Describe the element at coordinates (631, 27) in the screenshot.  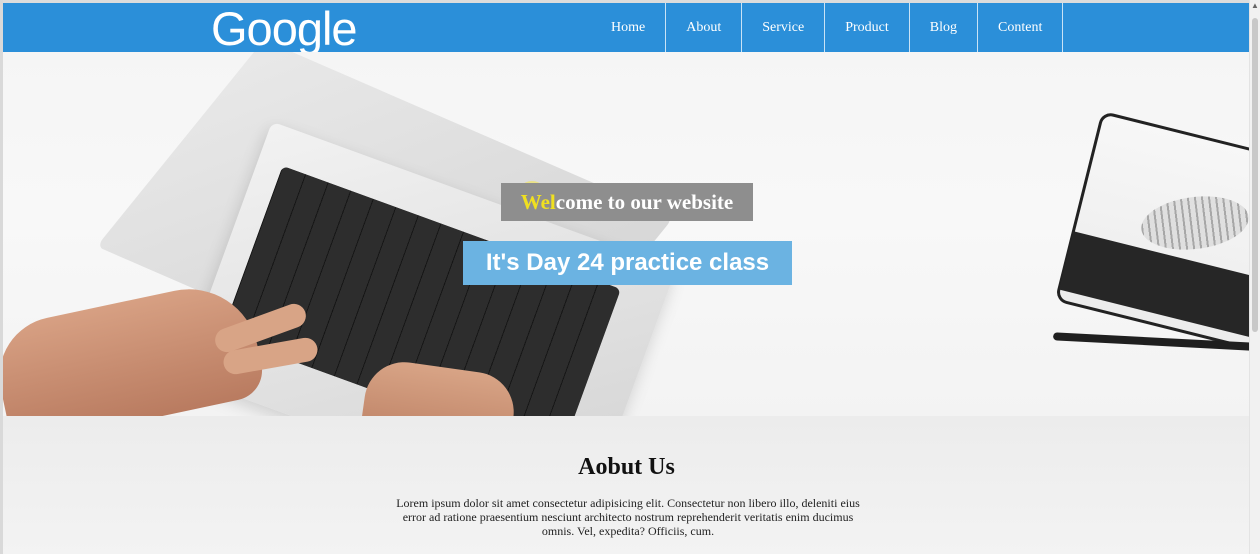
I see `nav-item-home: Home` at that location.